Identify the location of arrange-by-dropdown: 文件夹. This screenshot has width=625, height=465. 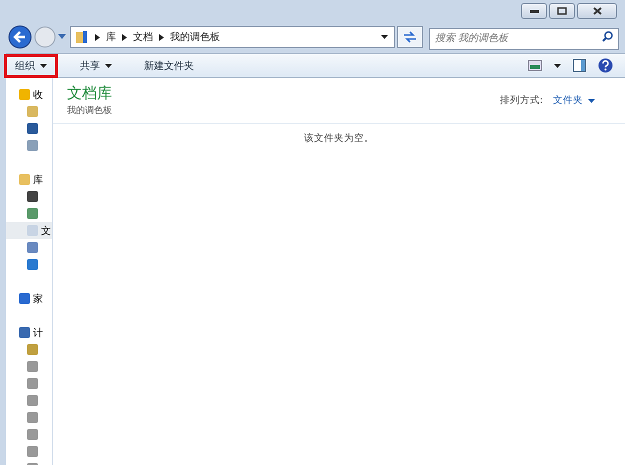
(574, 100).